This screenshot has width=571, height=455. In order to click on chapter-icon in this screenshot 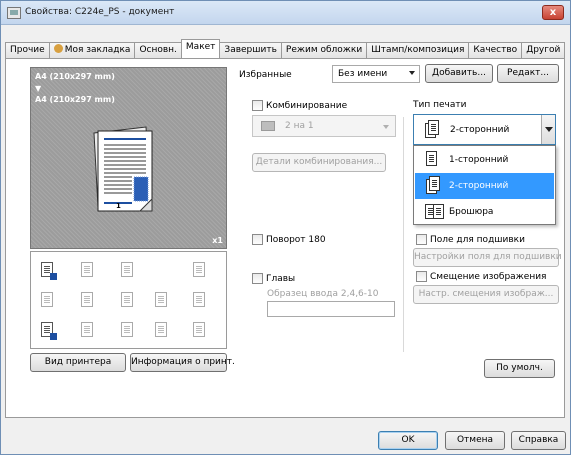, I will do `click(162, 300)`.